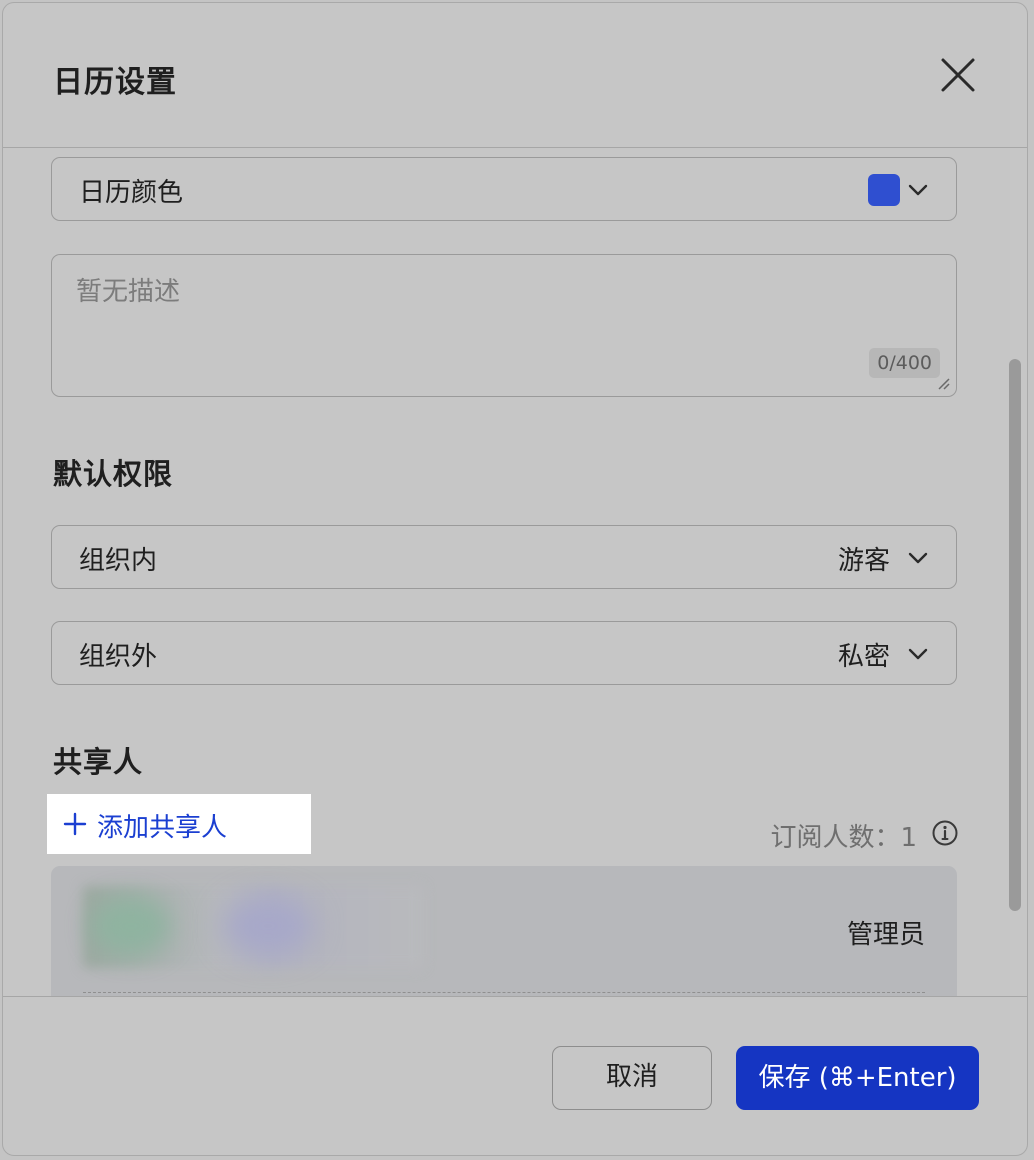 The image size is (1034, 1160). I want to click on cancel-button: 取消, so click(632, 1078).